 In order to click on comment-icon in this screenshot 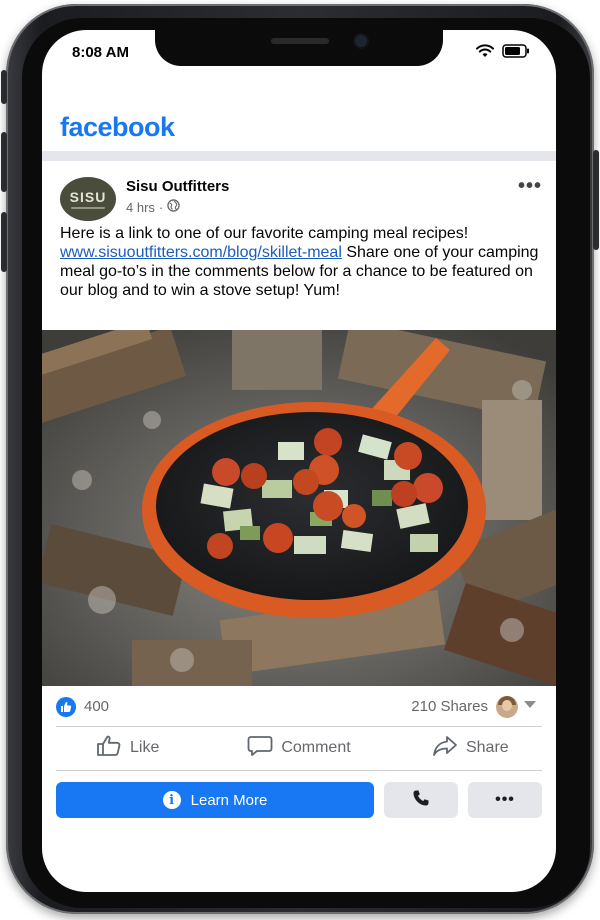, I will do `click(260, 748)`.